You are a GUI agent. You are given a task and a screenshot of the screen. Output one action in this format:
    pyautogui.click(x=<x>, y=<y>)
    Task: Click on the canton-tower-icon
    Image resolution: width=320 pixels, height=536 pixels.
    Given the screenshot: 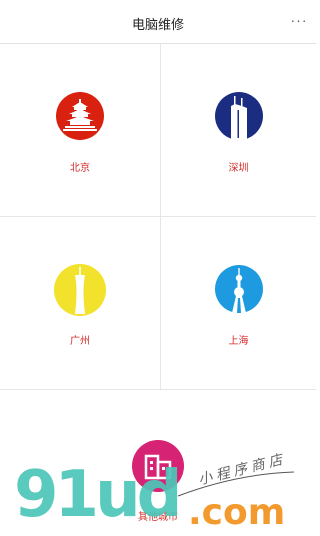 What is the action you would take?
    pyautogui.click(x=80, y=290)
    